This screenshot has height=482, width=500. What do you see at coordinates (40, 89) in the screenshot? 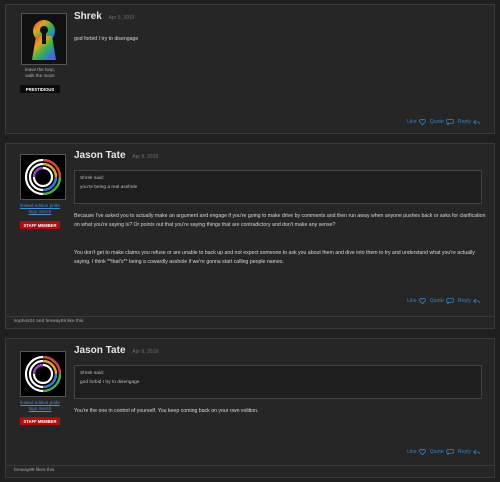
I see `user-badge: PRESTIDIOUS` at bounding box center [40, 89].